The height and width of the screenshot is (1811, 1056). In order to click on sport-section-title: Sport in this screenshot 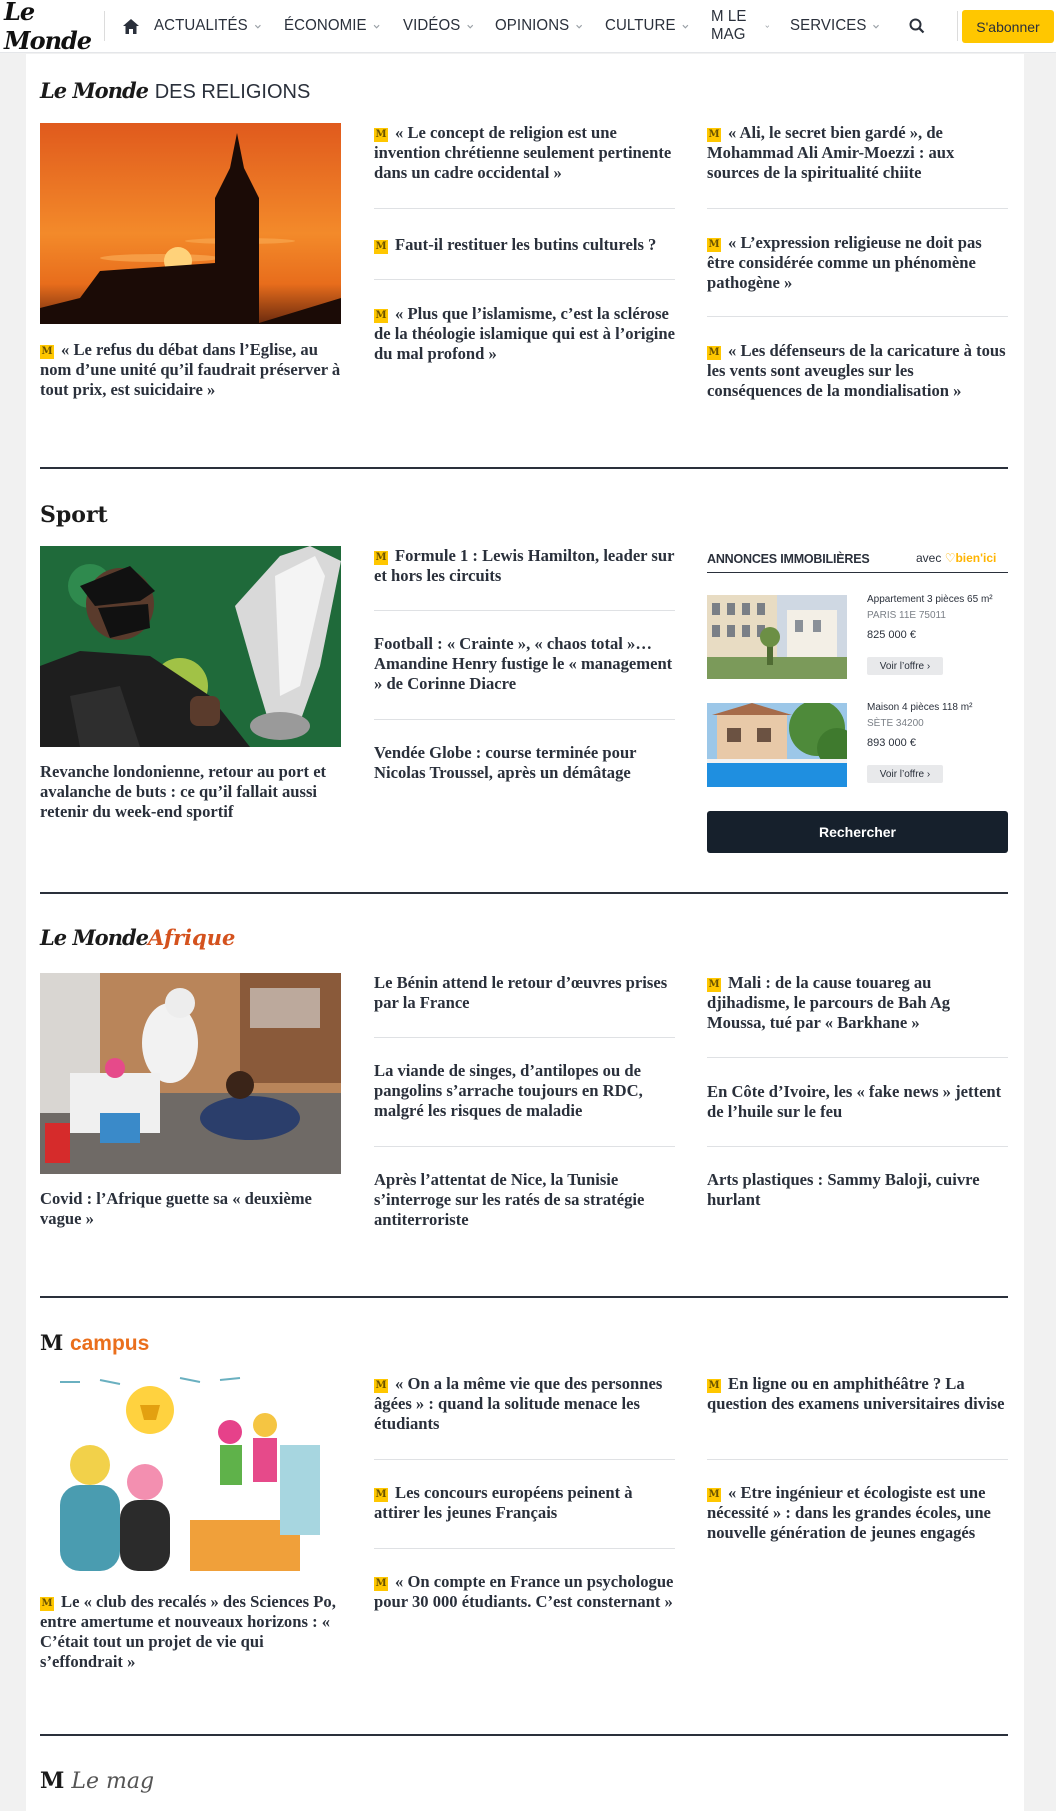, I will do `click(74, 515)`.